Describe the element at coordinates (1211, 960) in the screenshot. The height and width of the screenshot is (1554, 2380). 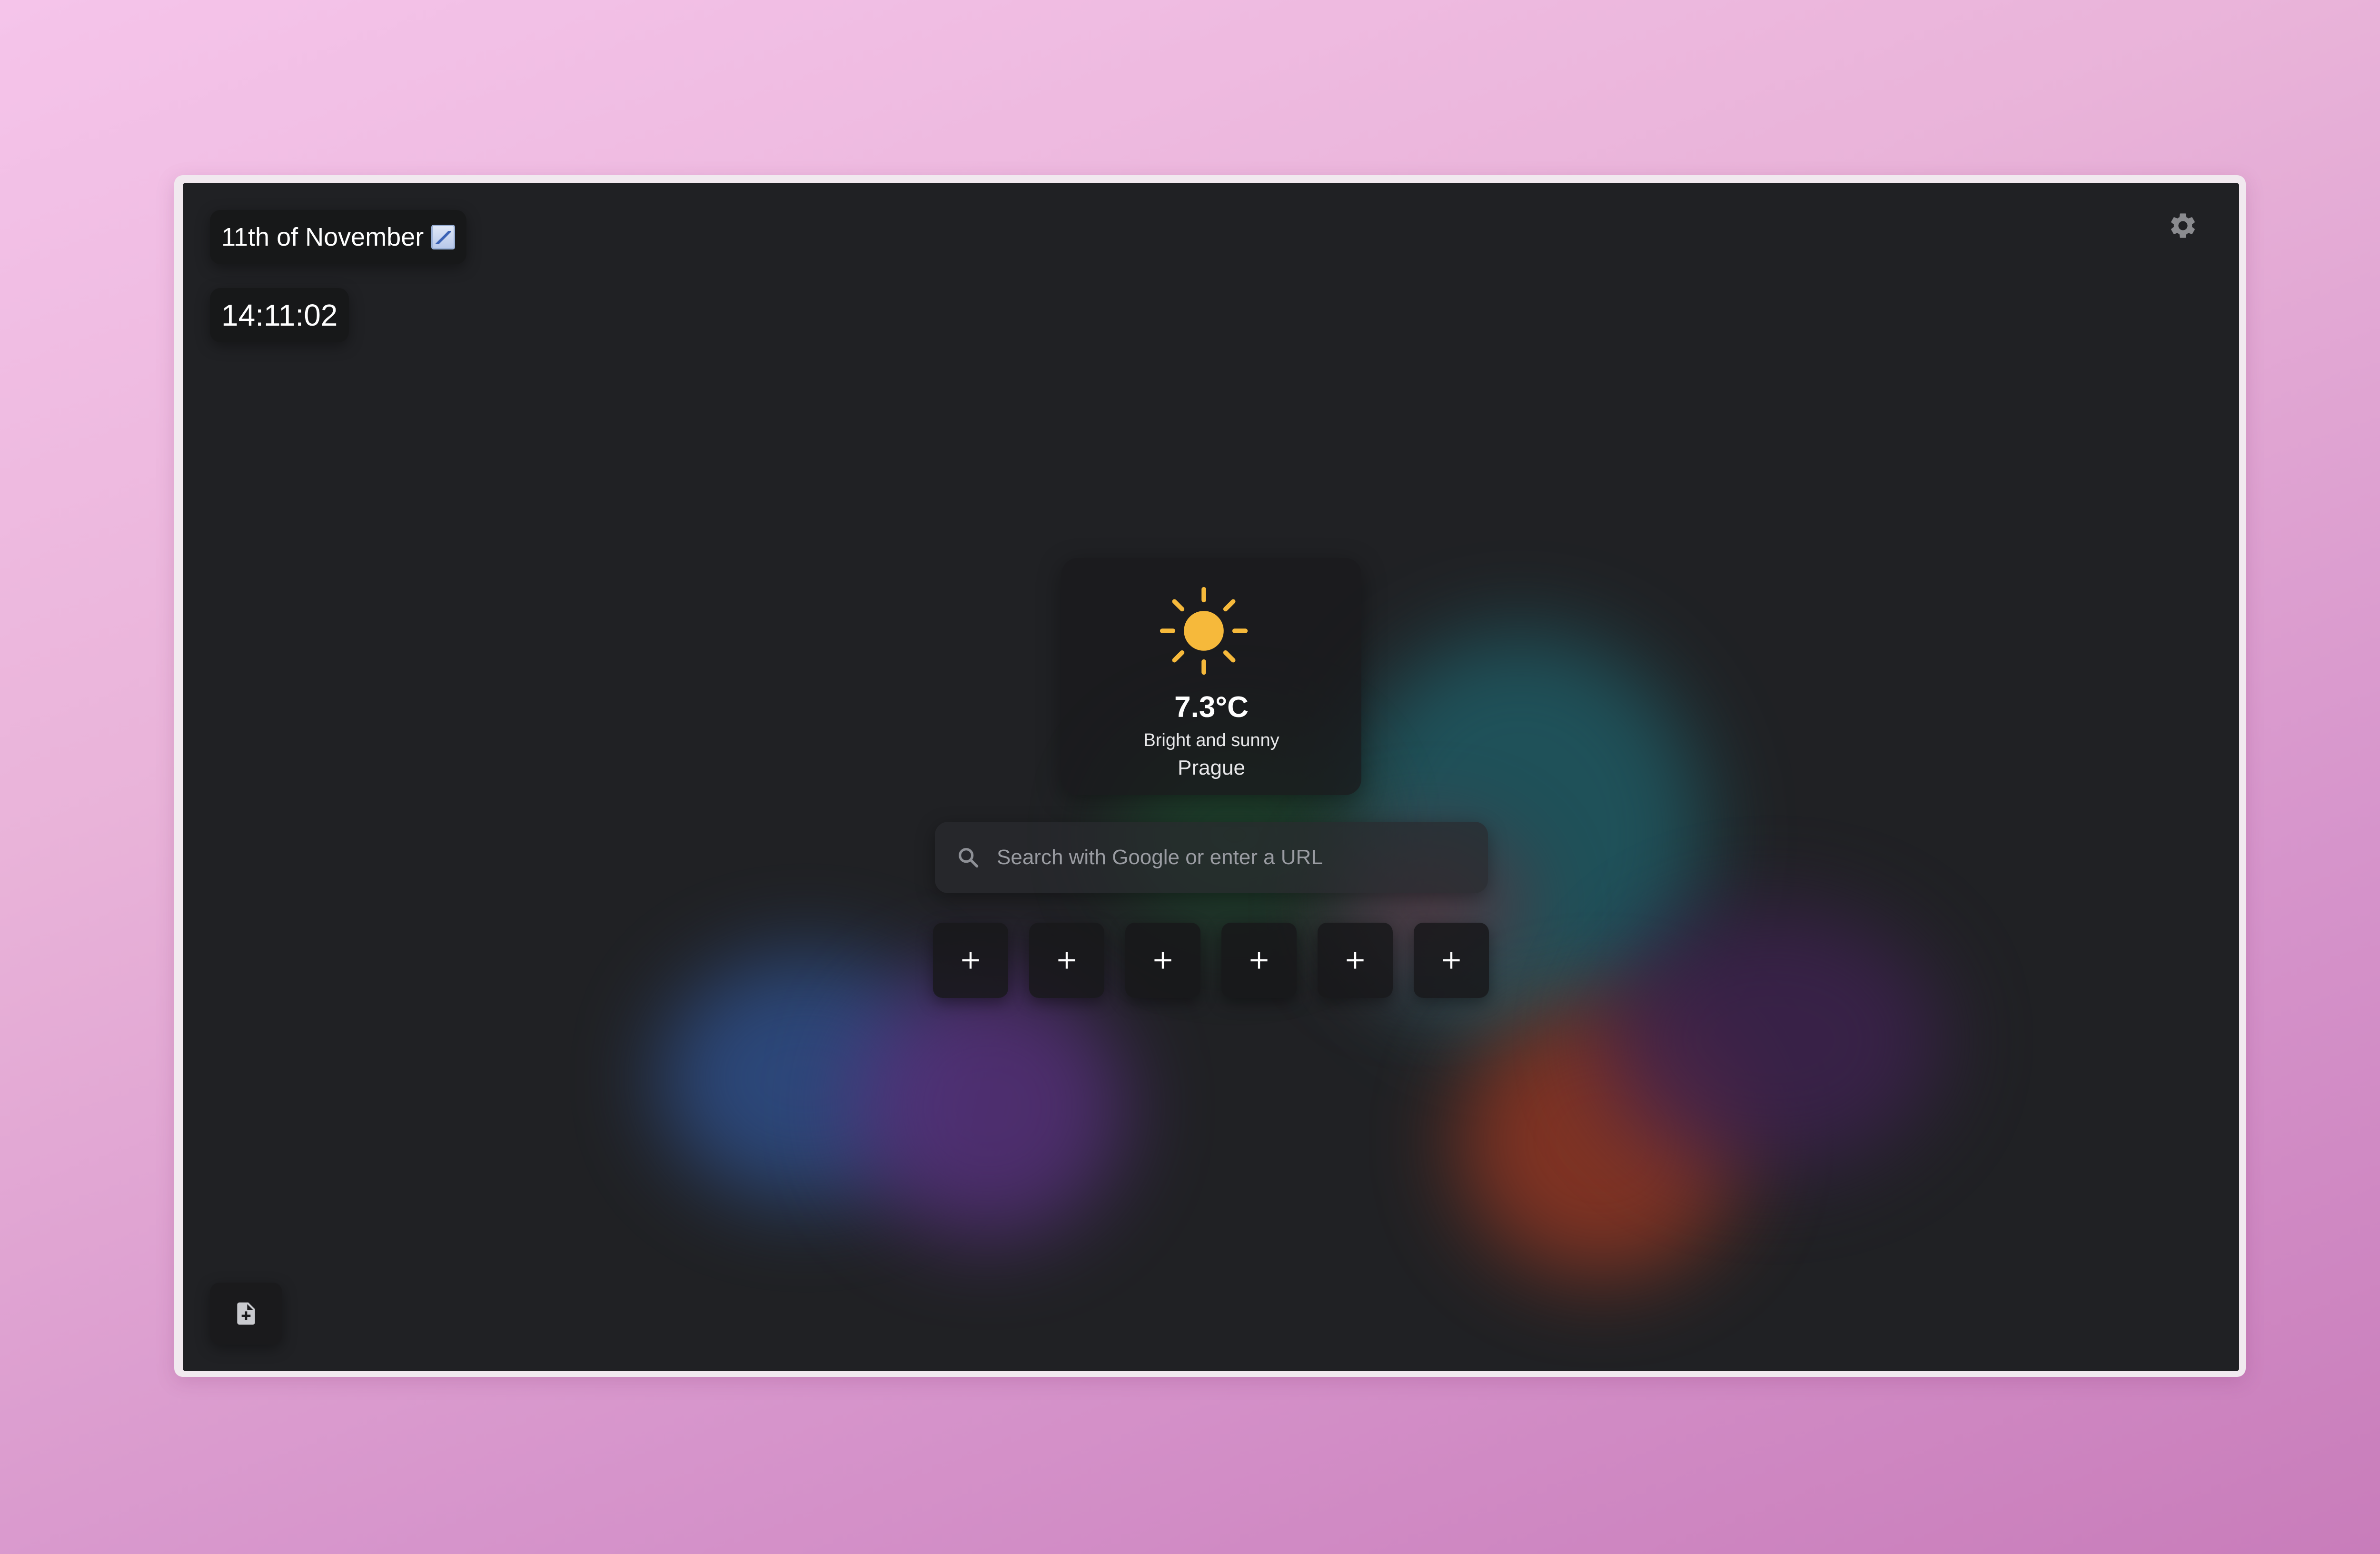
I see `shortcut-list` at that location.